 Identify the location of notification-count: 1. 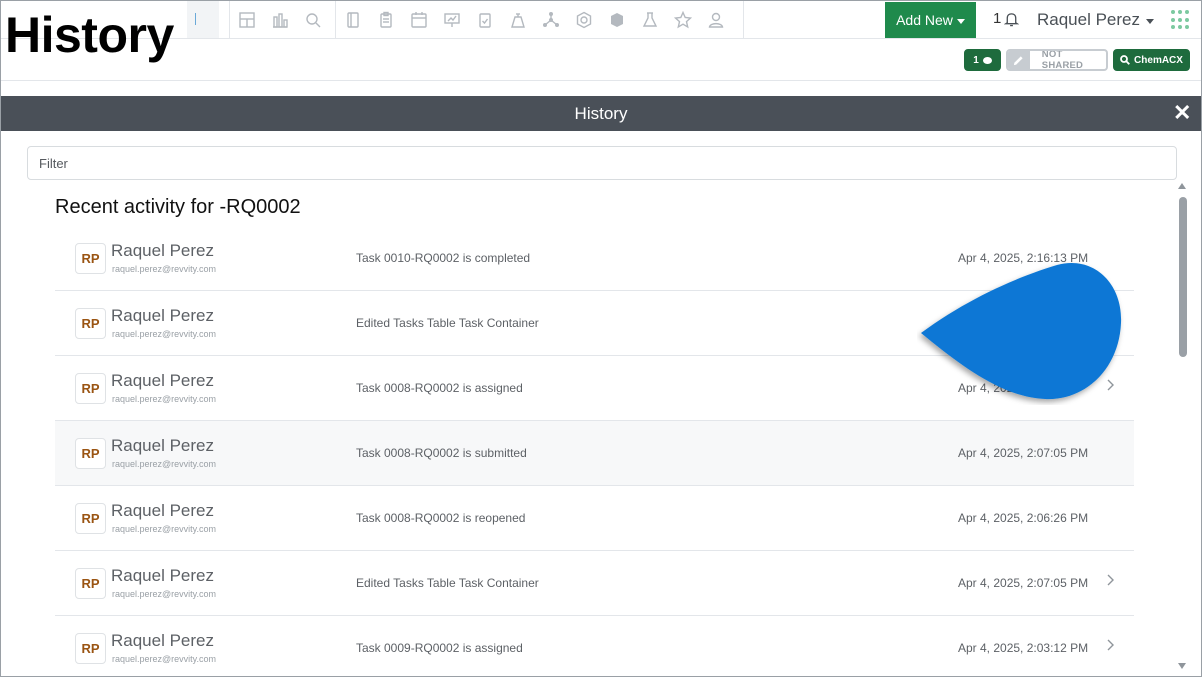
(997, 18).